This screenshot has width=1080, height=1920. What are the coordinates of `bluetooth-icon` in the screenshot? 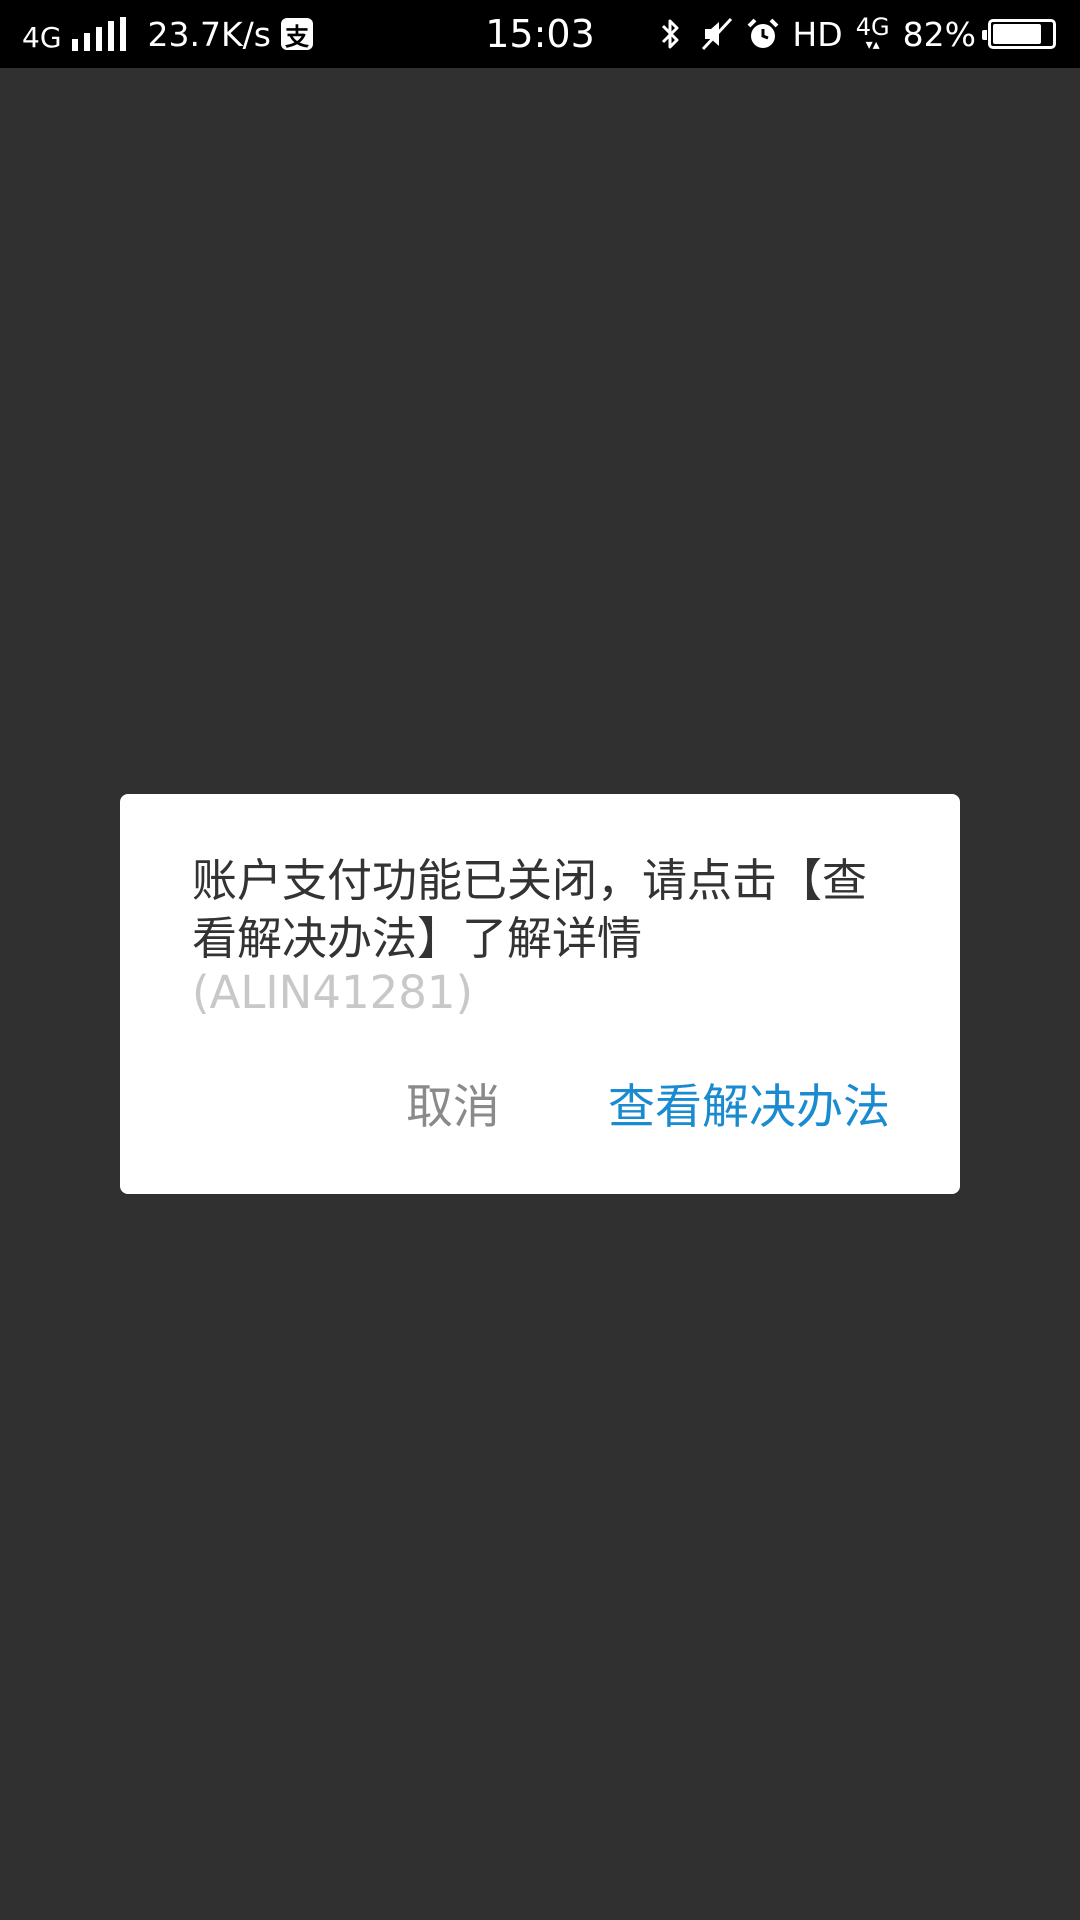 It's located at (671, 34).